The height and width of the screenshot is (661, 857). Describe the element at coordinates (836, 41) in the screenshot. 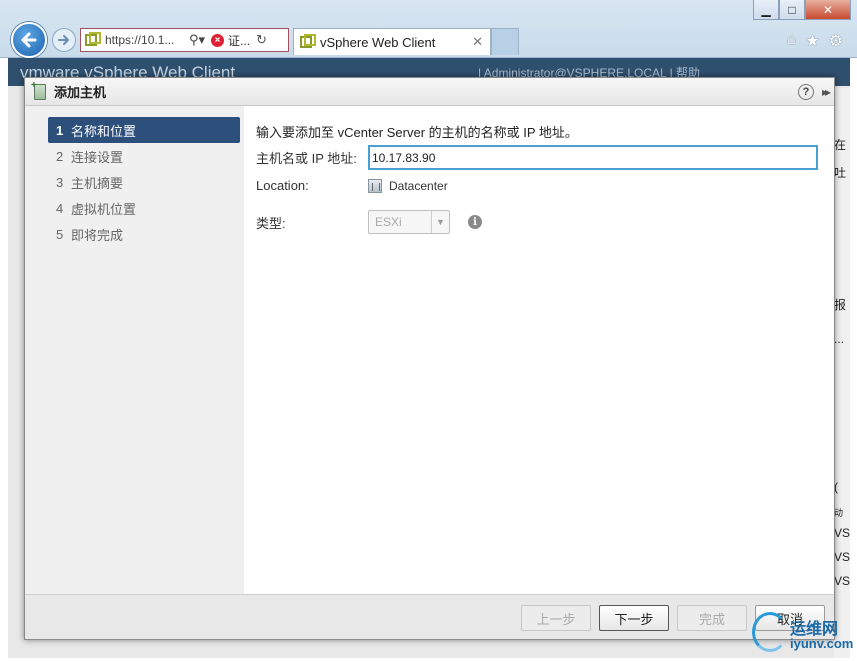

I see `gear-icon: ⚙` at that location.